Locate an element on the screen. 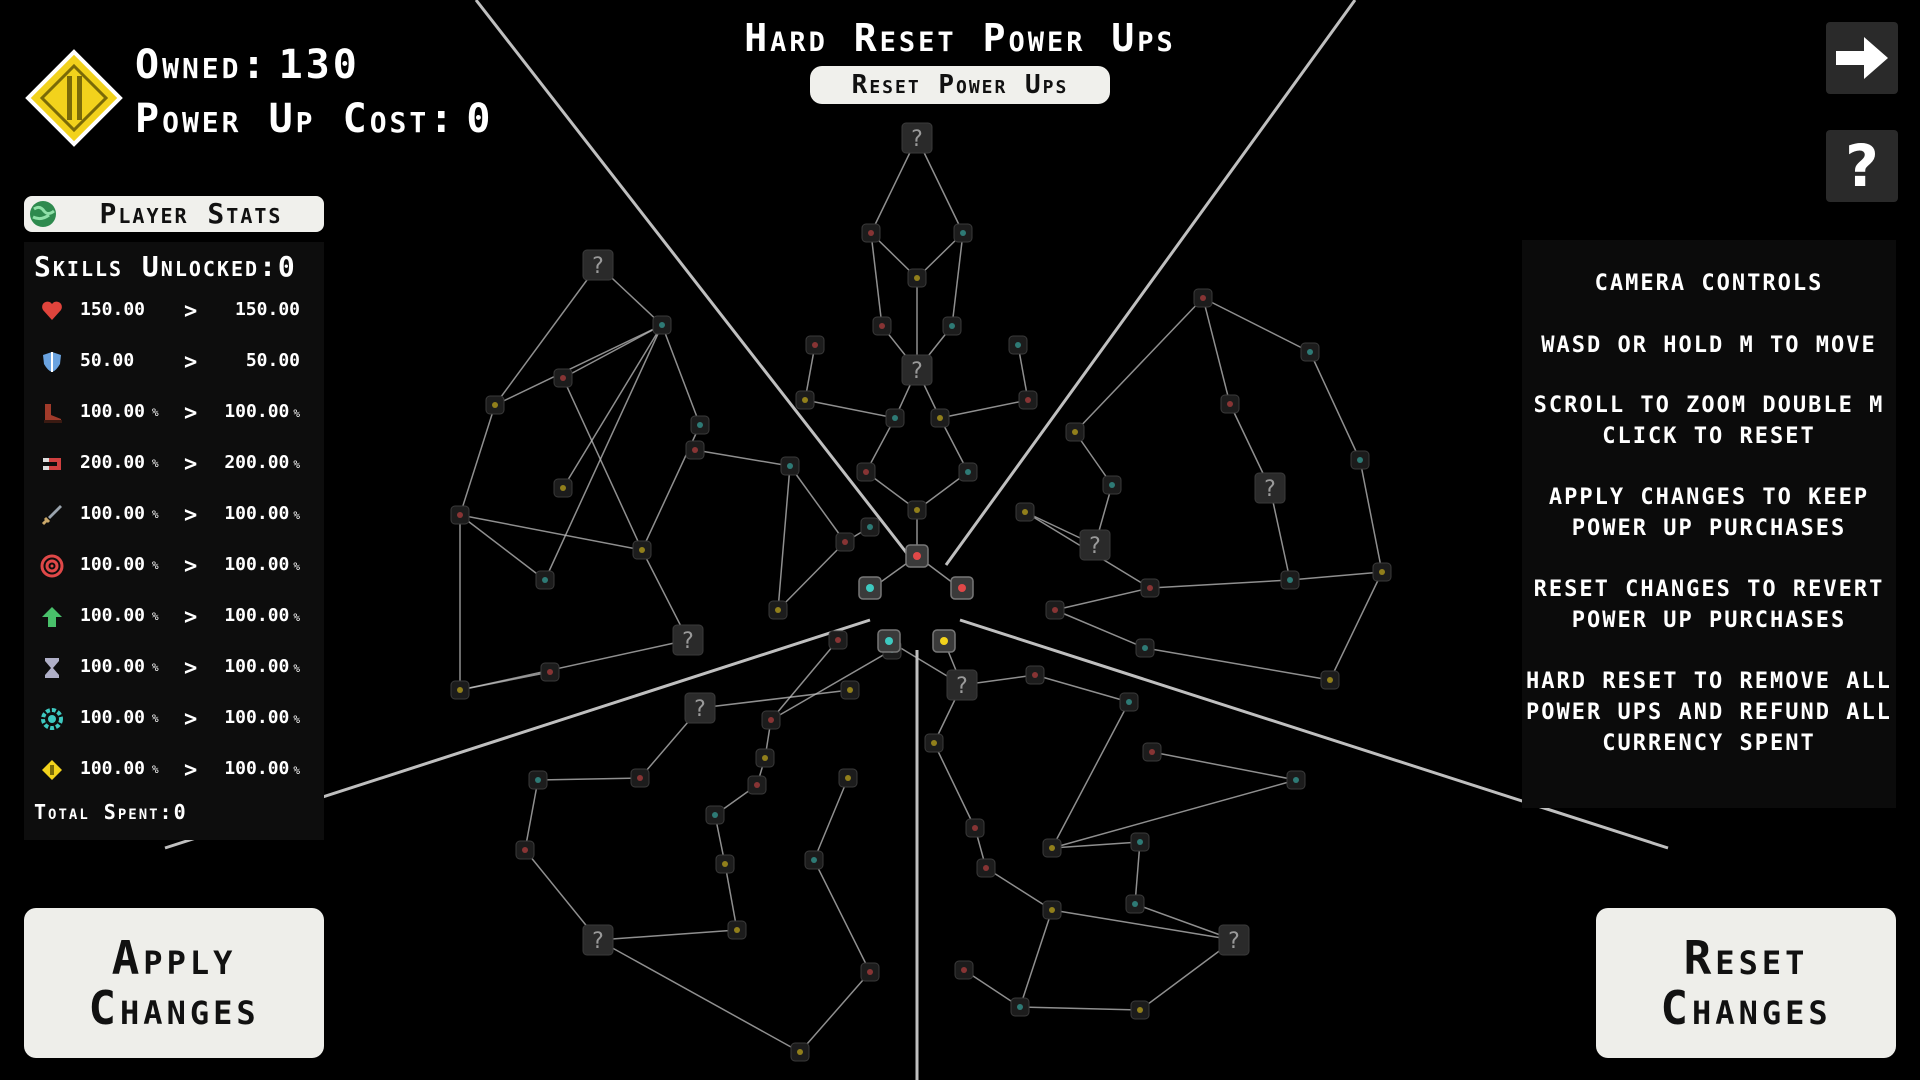 The height and width of the screenshot is (1080, 1920). player-stats-header: Player Stats is located at coordinates (174, 214).